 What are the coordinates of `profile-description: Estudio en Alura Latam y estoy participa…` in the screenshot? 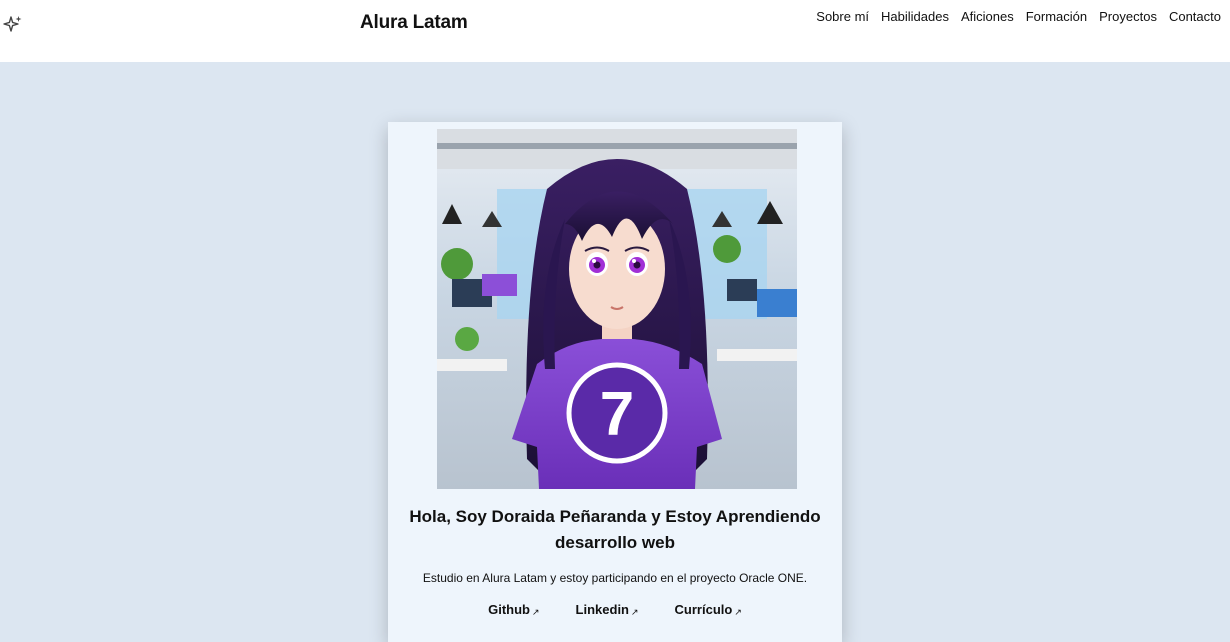 It's located at (615, 578).